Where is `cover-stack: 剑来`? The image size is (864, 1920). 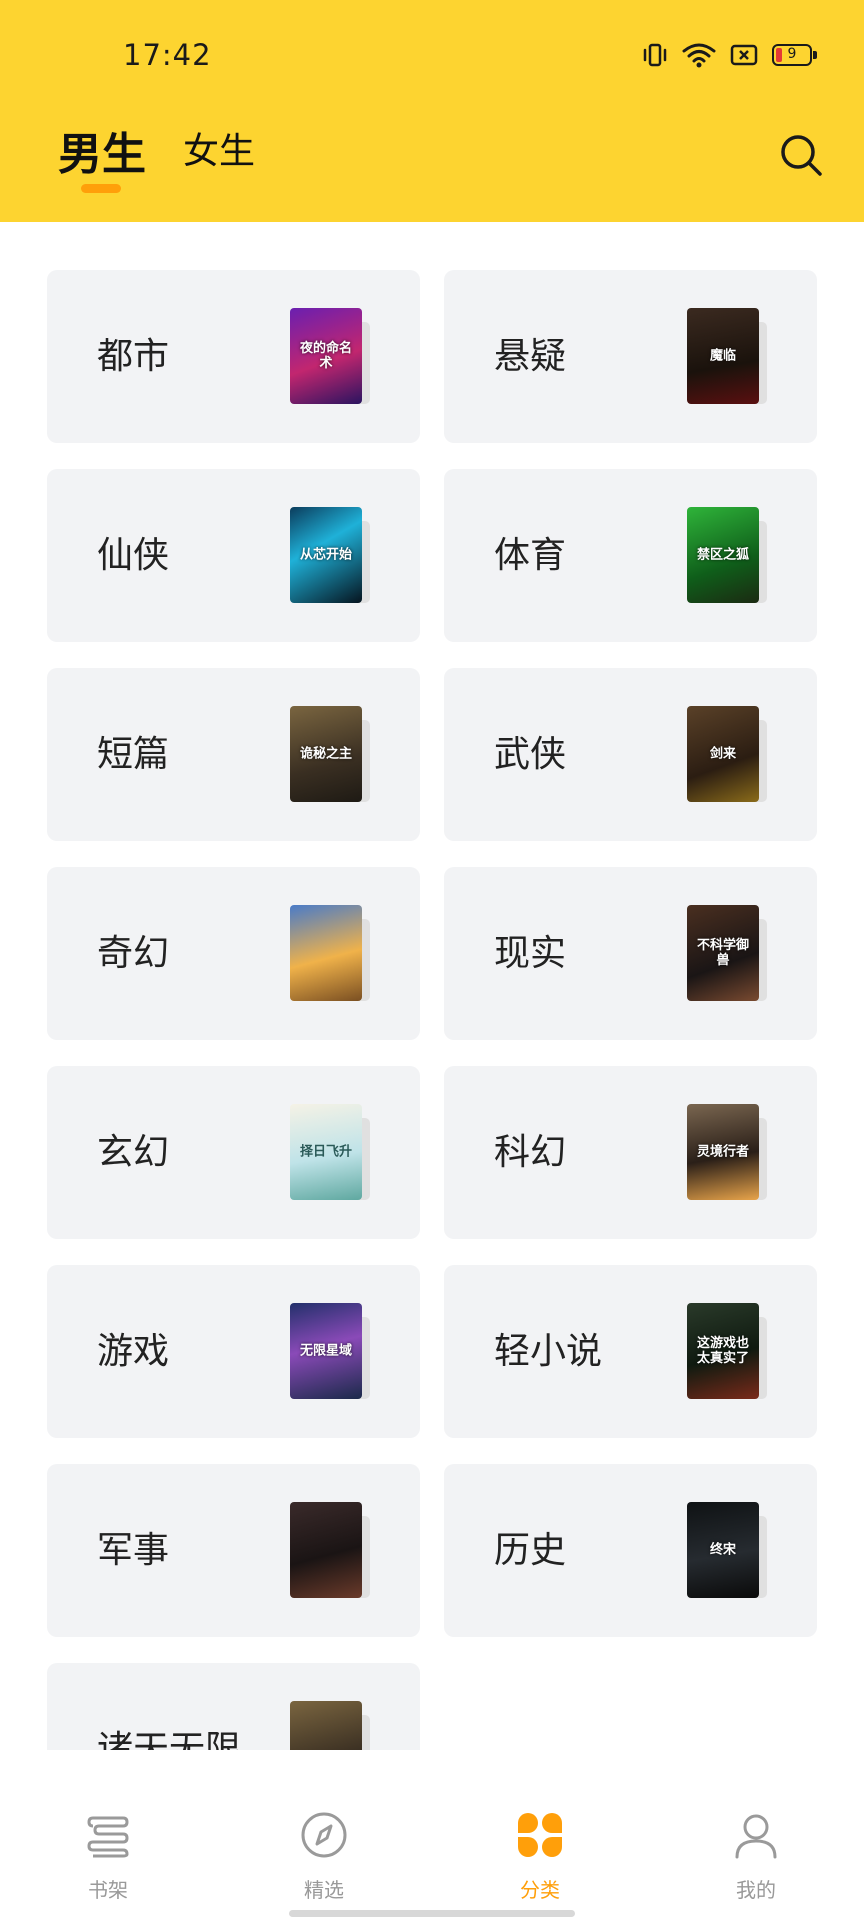
cover-stack: 剑来 is located at coordinates (727, 754).